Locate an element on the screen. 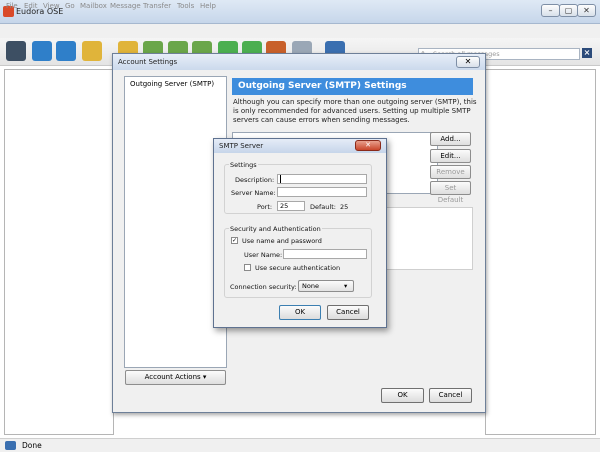  account-settings-ok-button: OK is located at coordinates (402, 395).